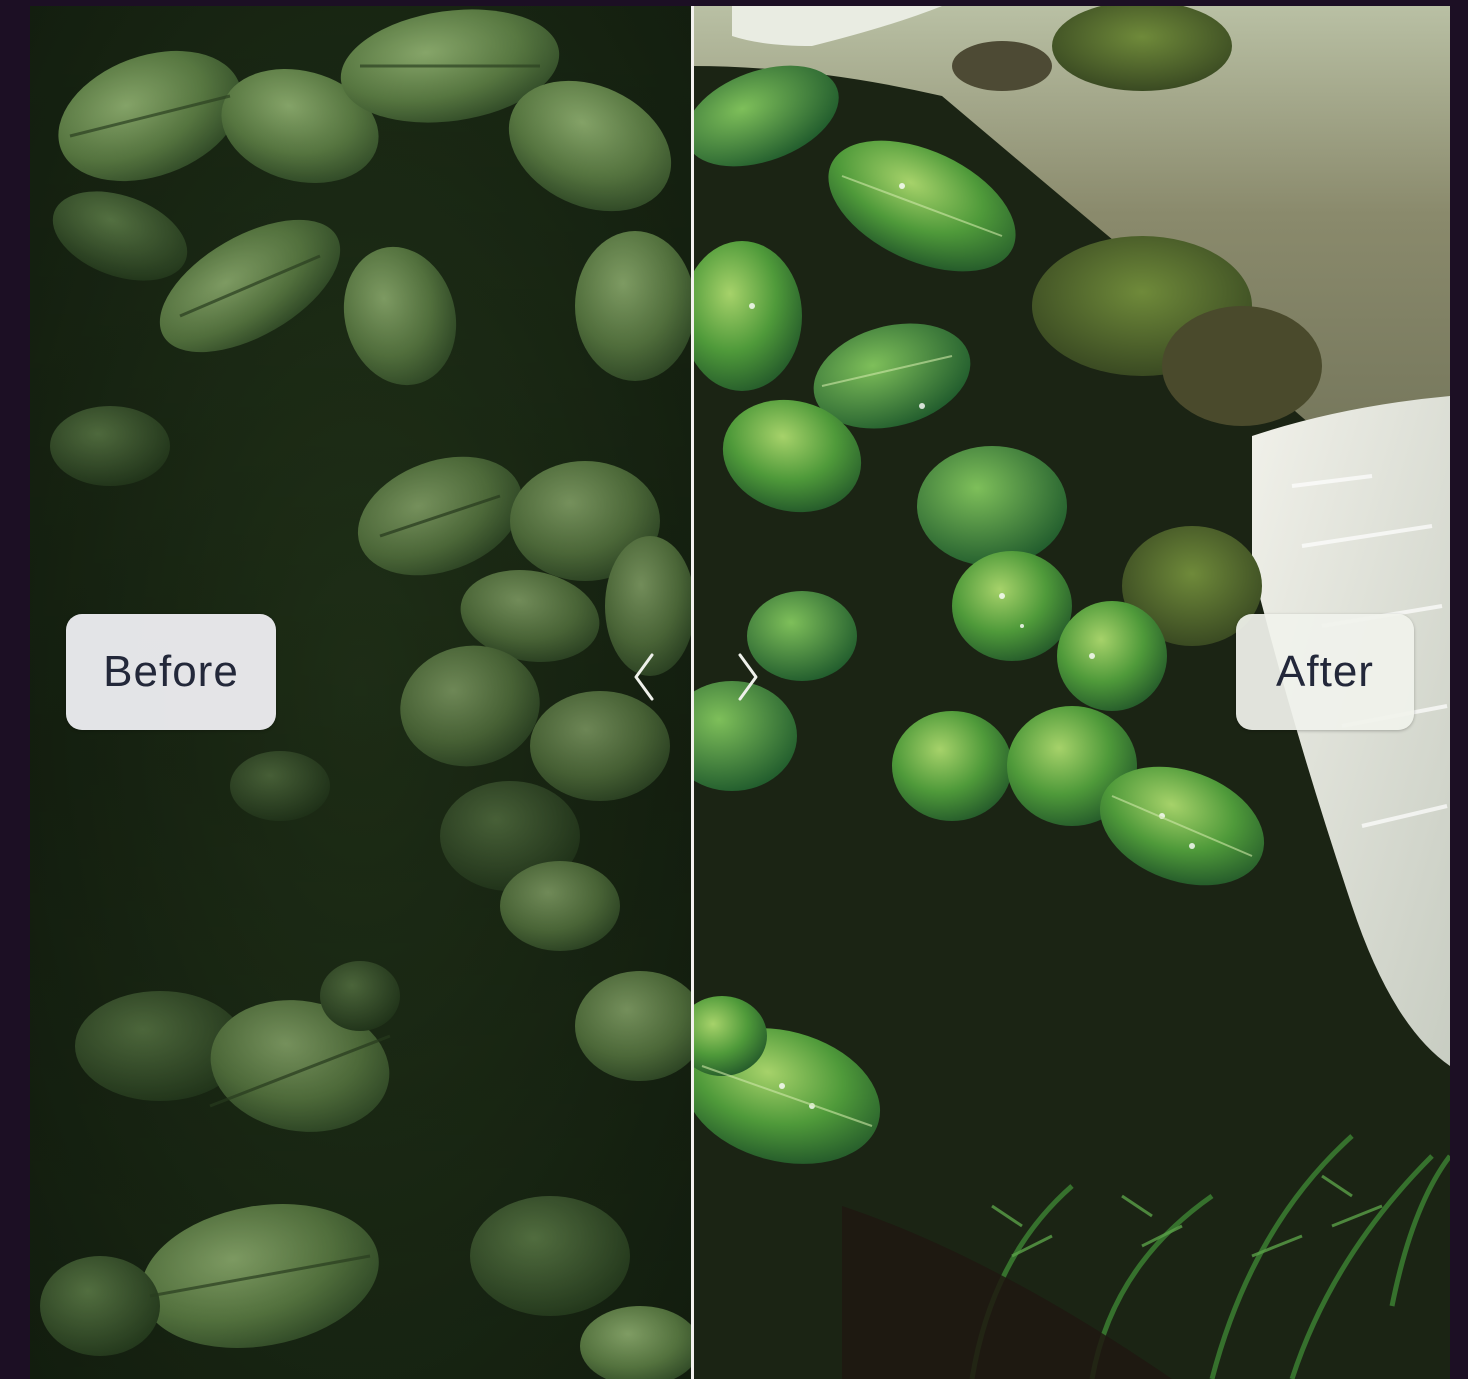  What do you see at coordinates (1325, 672) in the screenshot?
I see `after-label: After` at bounding box center [1325, 672].